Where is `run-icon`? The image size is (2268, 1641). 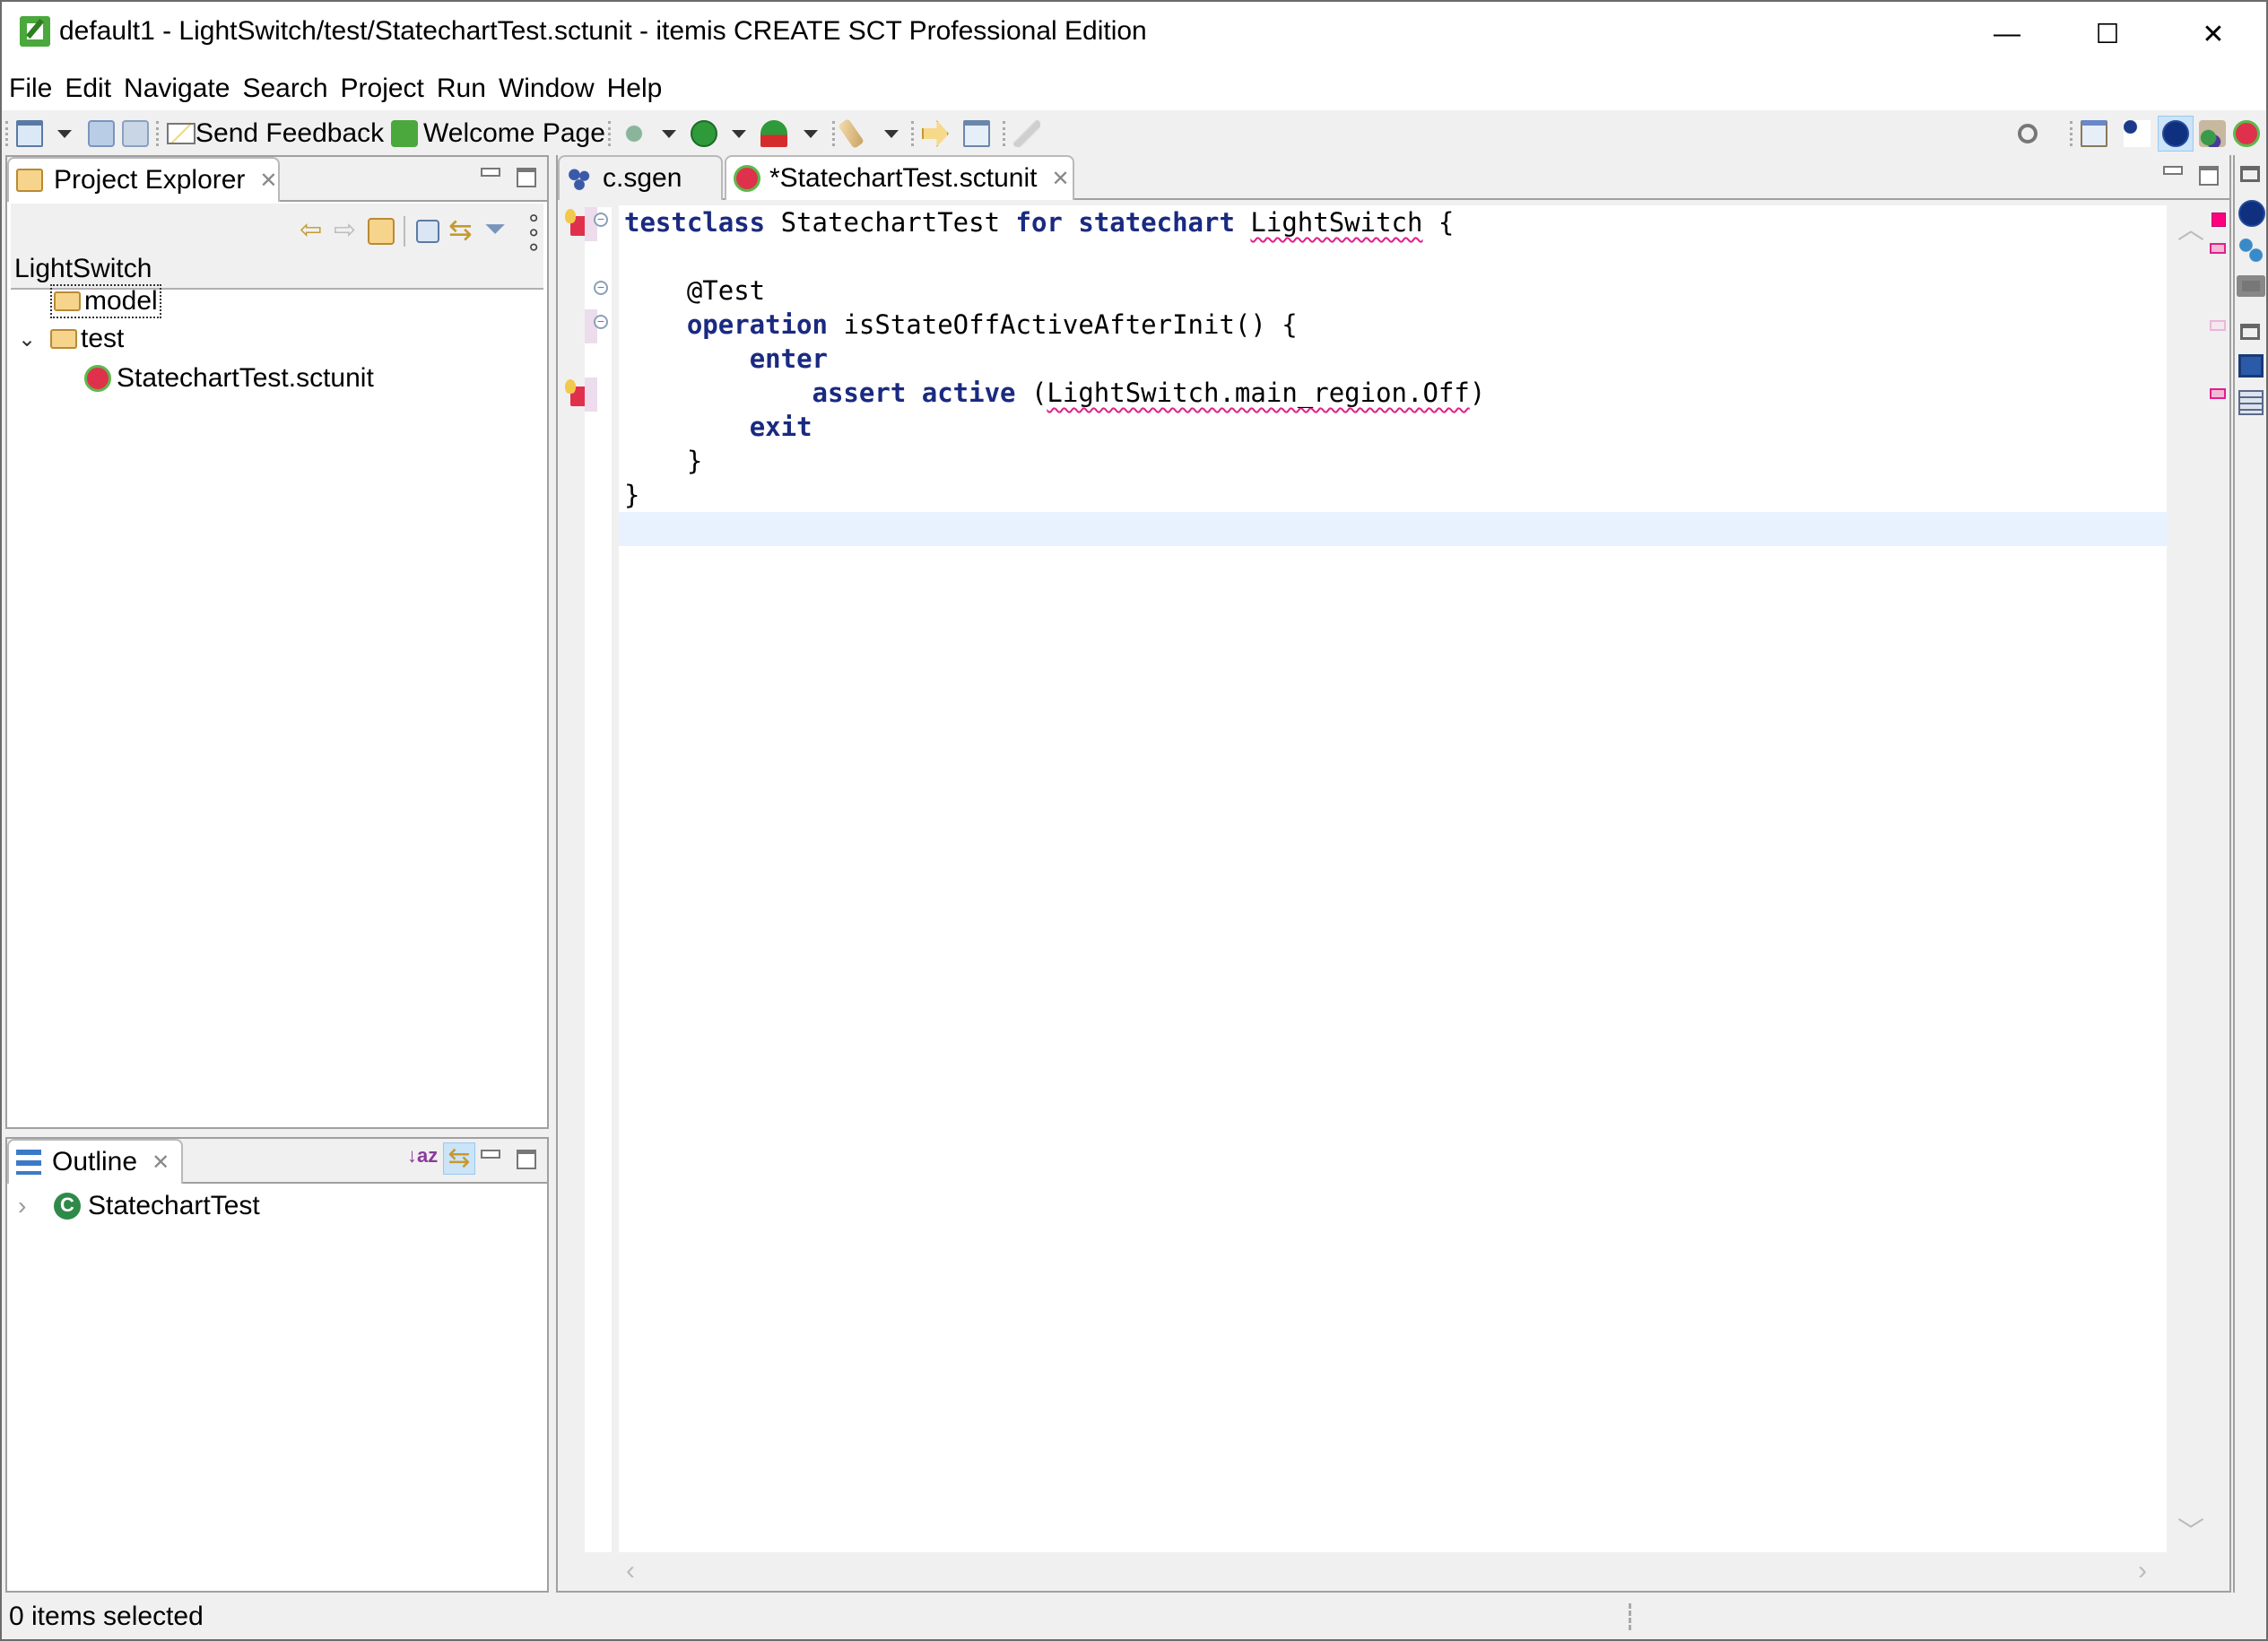
run-icon is located at coordinates (704, 133).